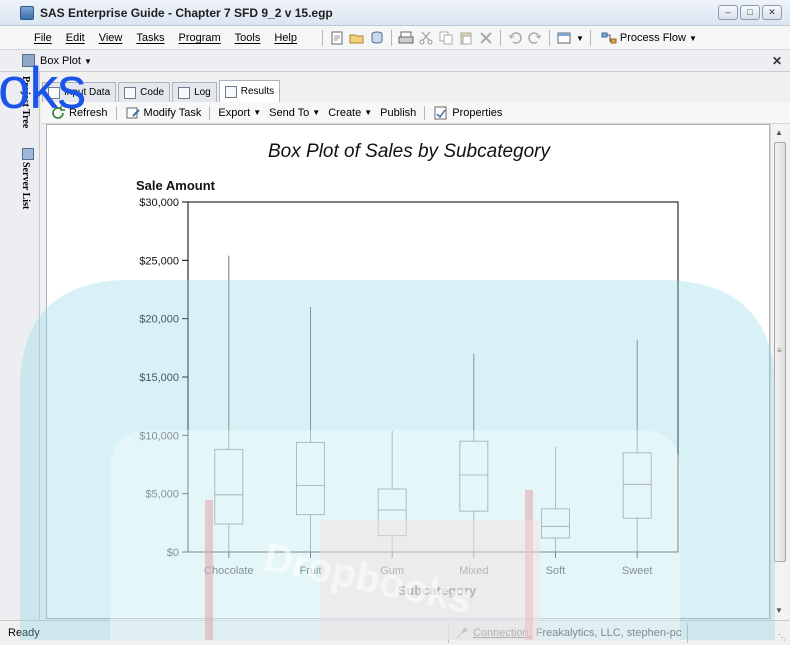 The image size is (790, 645). I want to click on create-menu: Create ▼, so click(350, 113).